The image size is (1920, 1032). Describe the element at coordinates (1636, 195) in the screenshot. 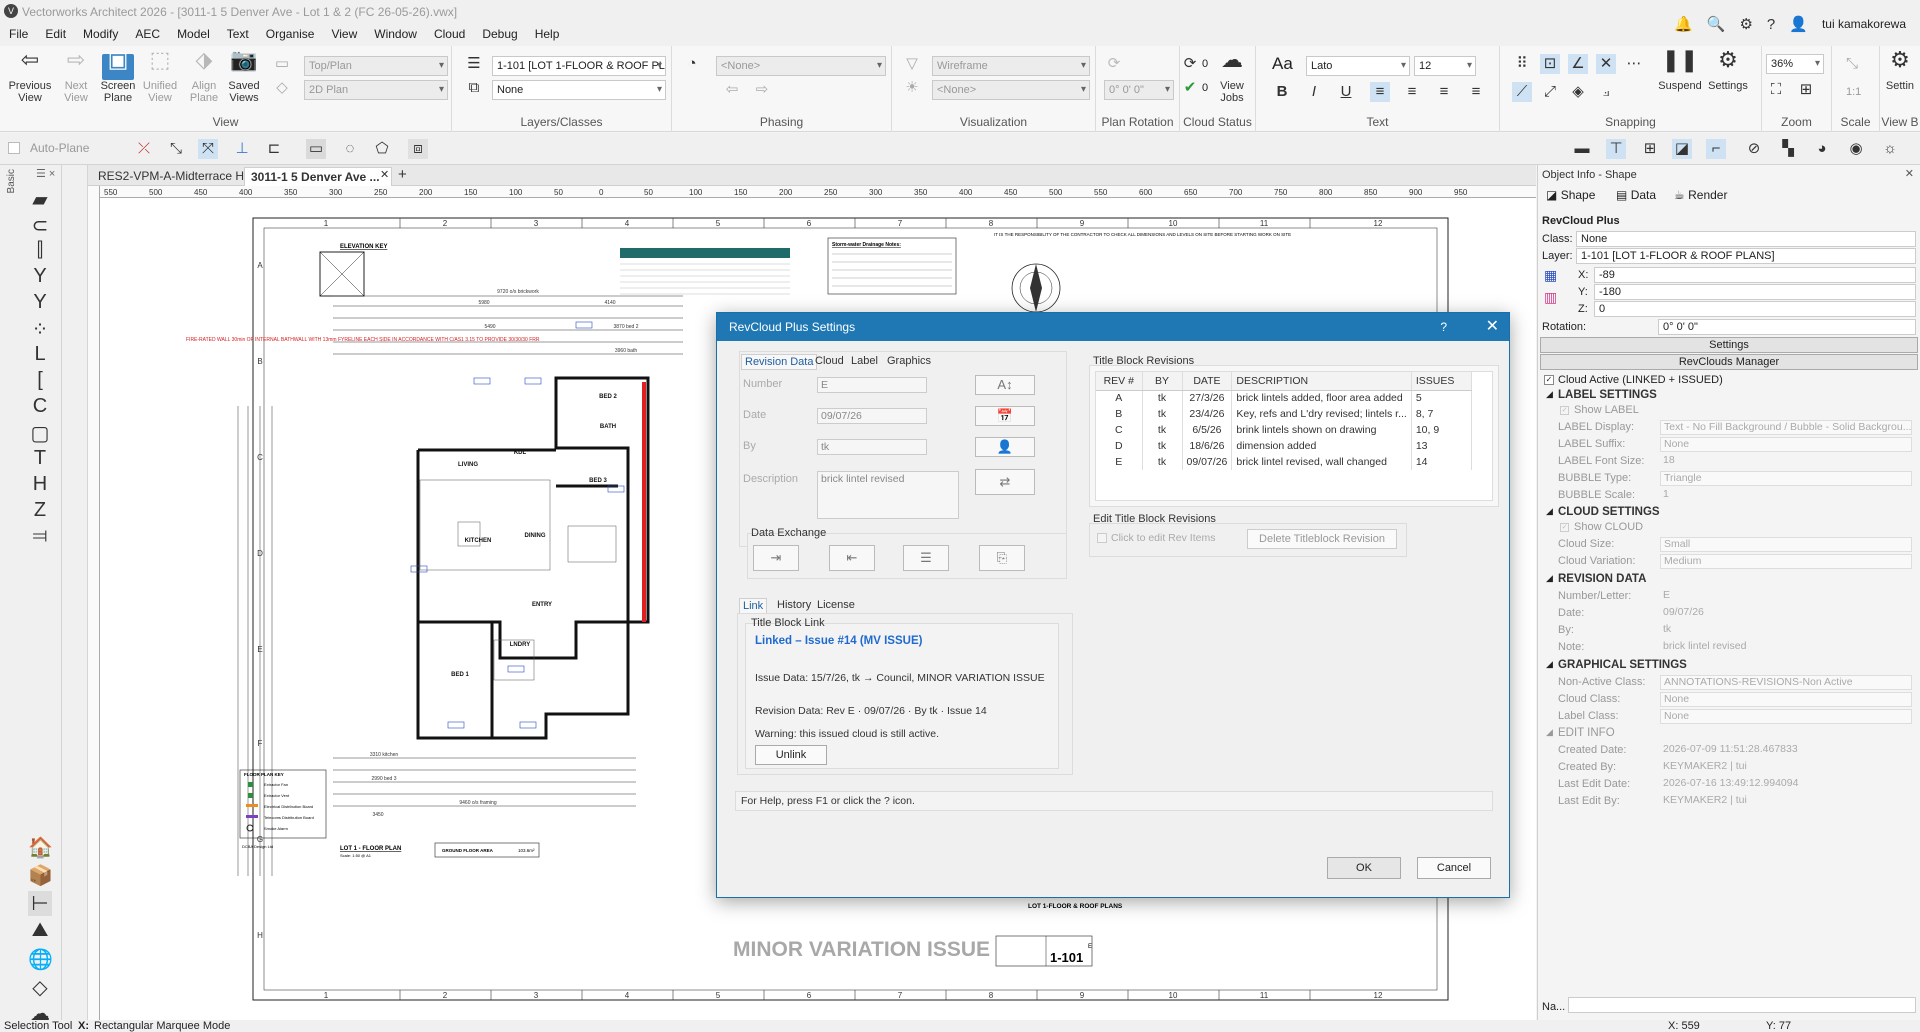

I see `oip-tab-data: ▤ Data` at that location.